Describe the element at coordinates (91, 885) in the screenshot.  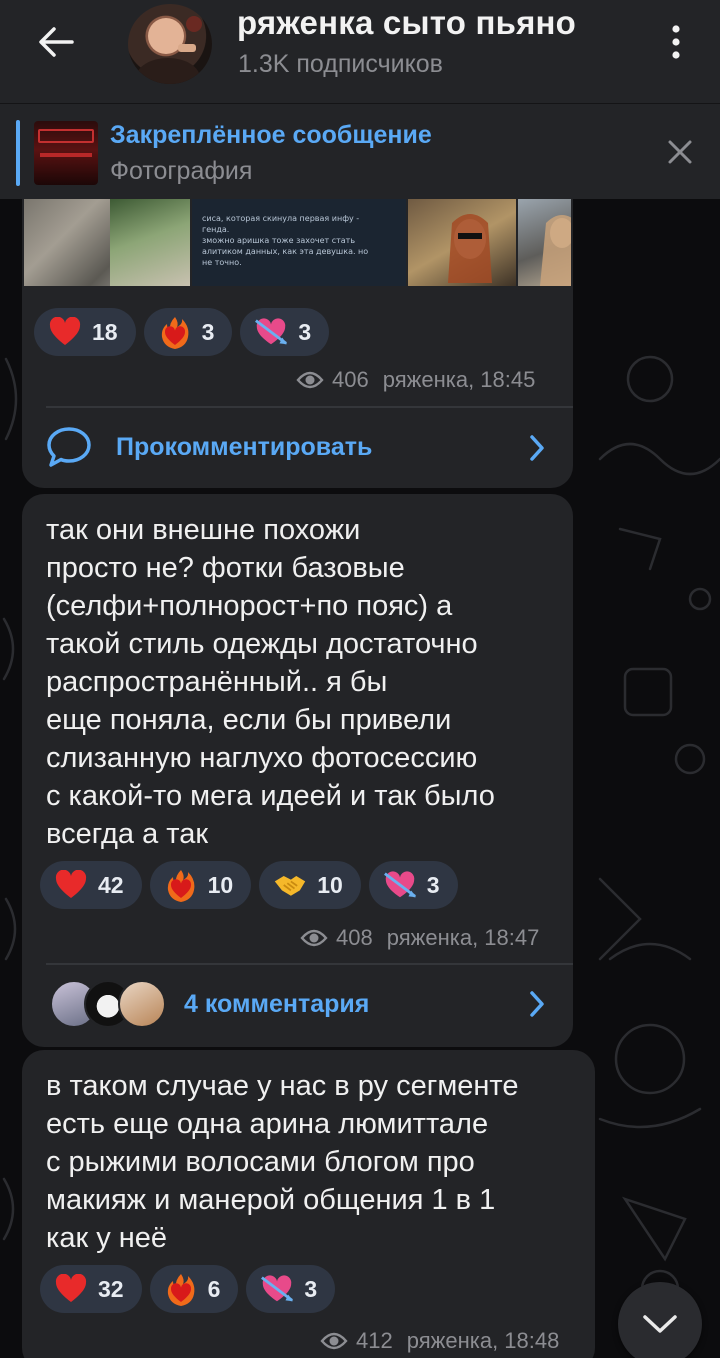
I see `reaction-heart: 42` at that location.